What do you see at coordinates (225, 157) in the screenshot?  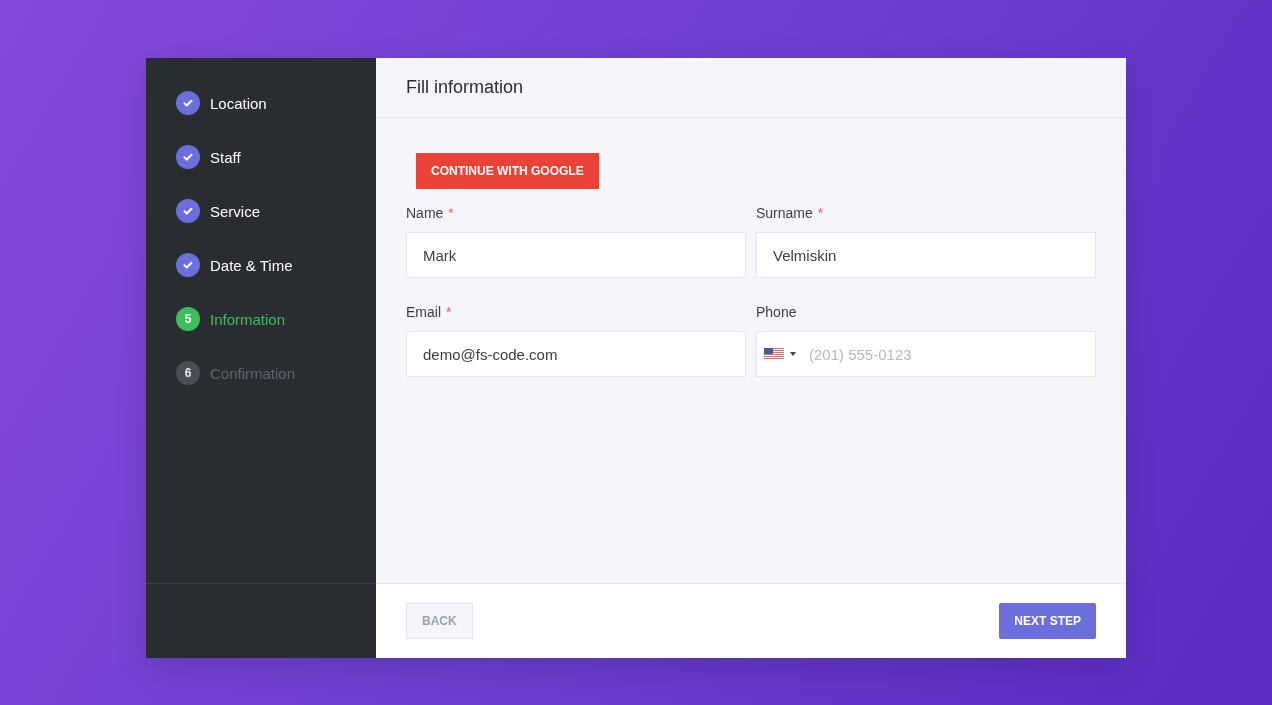 I see `step-label: Staff` at bounding box center [225, 157].